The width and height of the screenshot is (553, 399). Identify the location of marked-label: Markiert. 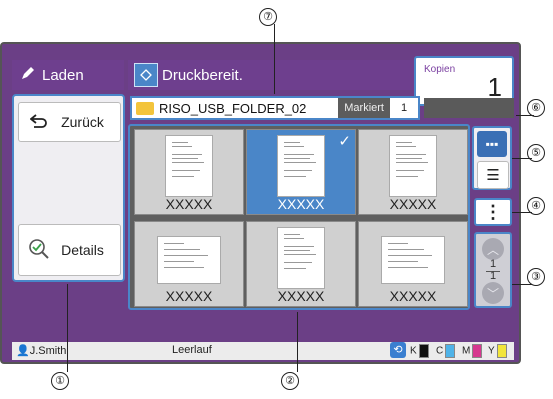
(364, 108).